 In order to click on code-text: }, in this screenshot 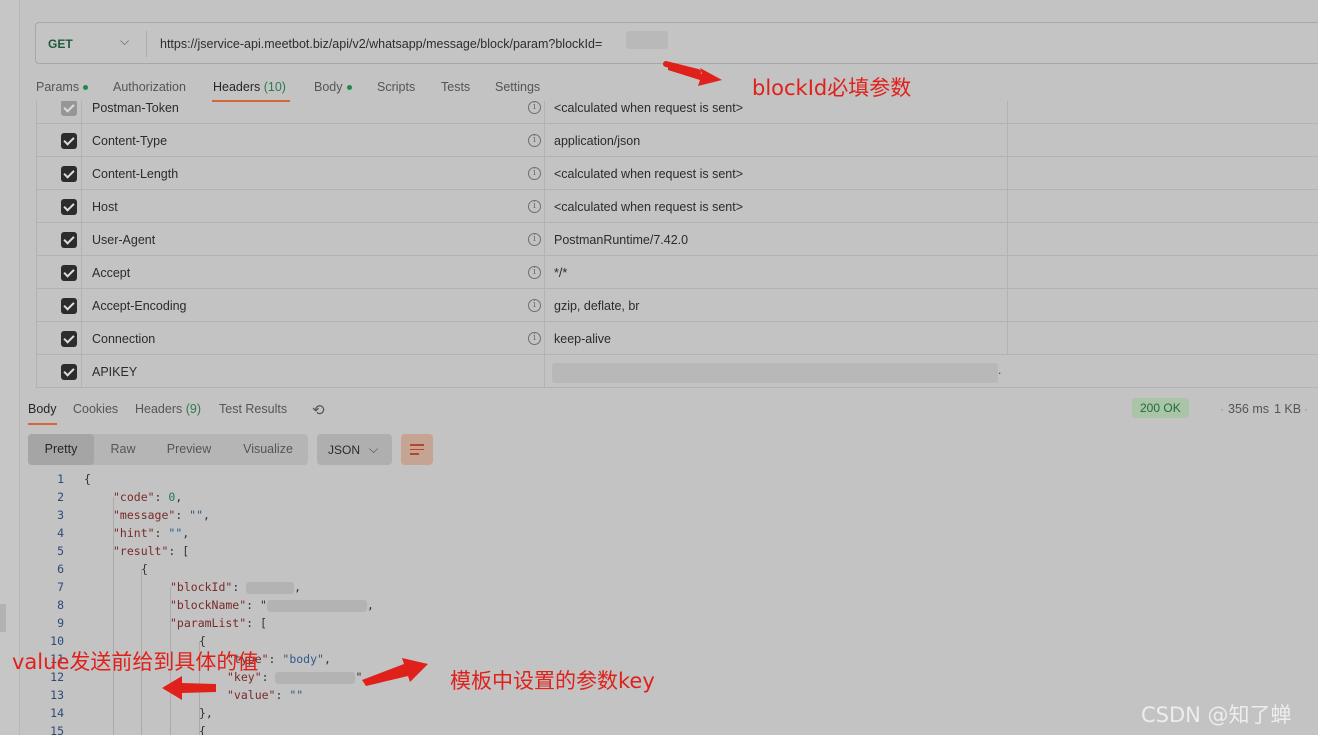, I will do `click(206, 713)`.